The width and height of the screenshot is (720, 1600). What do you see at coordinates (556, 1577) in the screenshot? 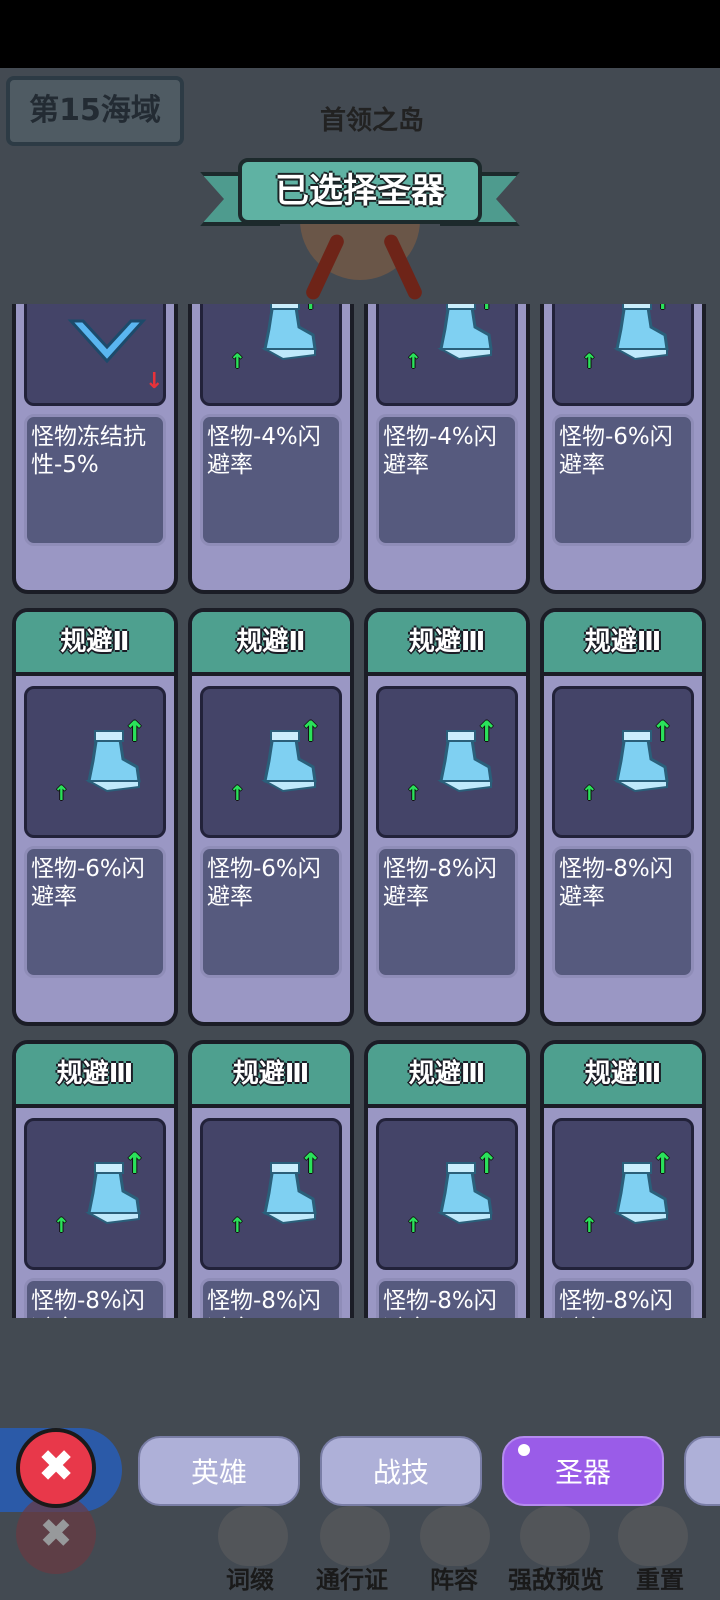
I see `menu-enemy-preview: 强敌预览` at bounding box center [556, 1577].